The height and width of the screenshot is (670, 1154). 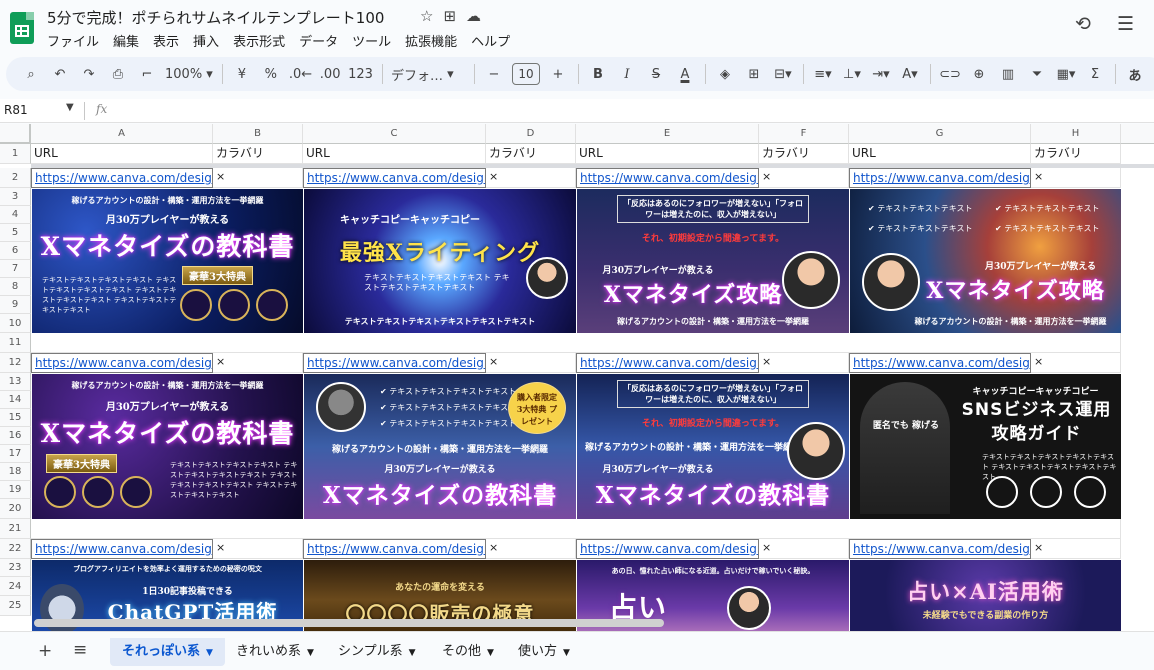 I want to click on insert-chart-icon: ▥, so click(x=1008, y=74).